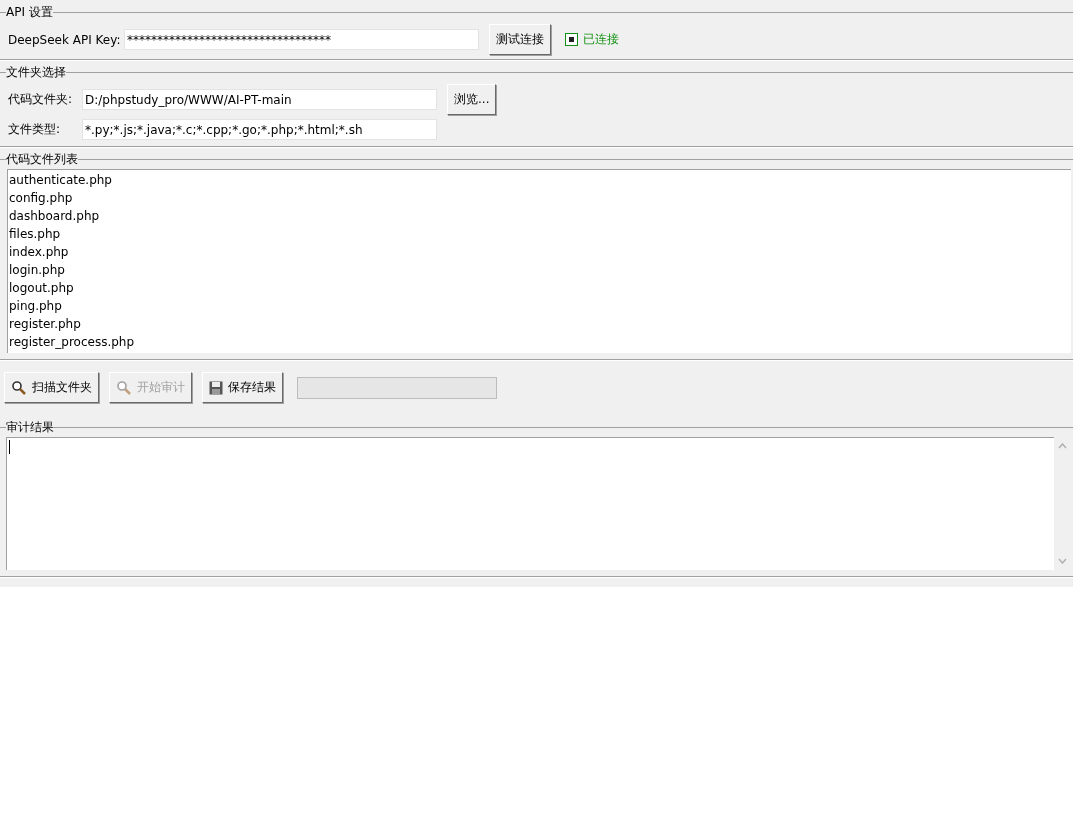  I want to click on file-list-item: register.php, so click(539, 324).